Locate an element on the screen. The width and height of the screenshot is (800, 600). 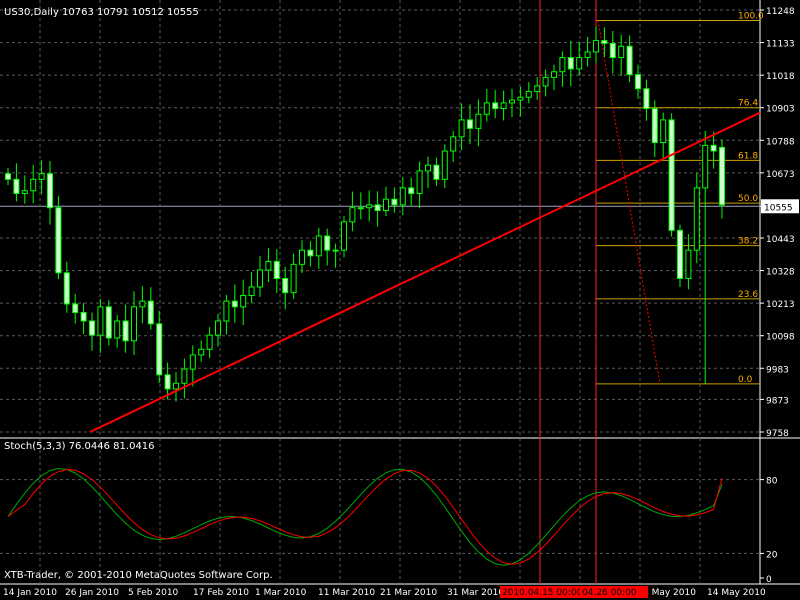
date-tick-label: 26 Jan 2010 is located at coordinates (92, 593).